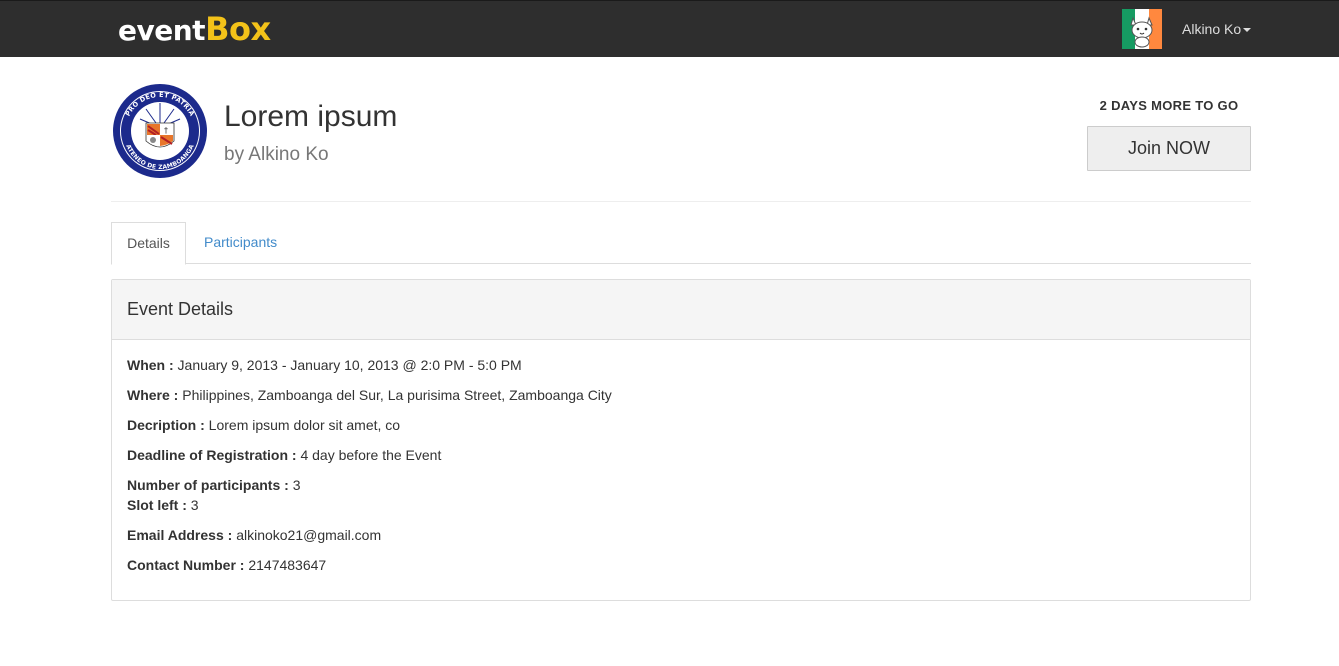 The height and width of the screenshot is (666, 1339). What do you see at coordinates (1247, 29) in the screenshot?
I see `chevron-down-icon` at bounding box center [1247, 29].